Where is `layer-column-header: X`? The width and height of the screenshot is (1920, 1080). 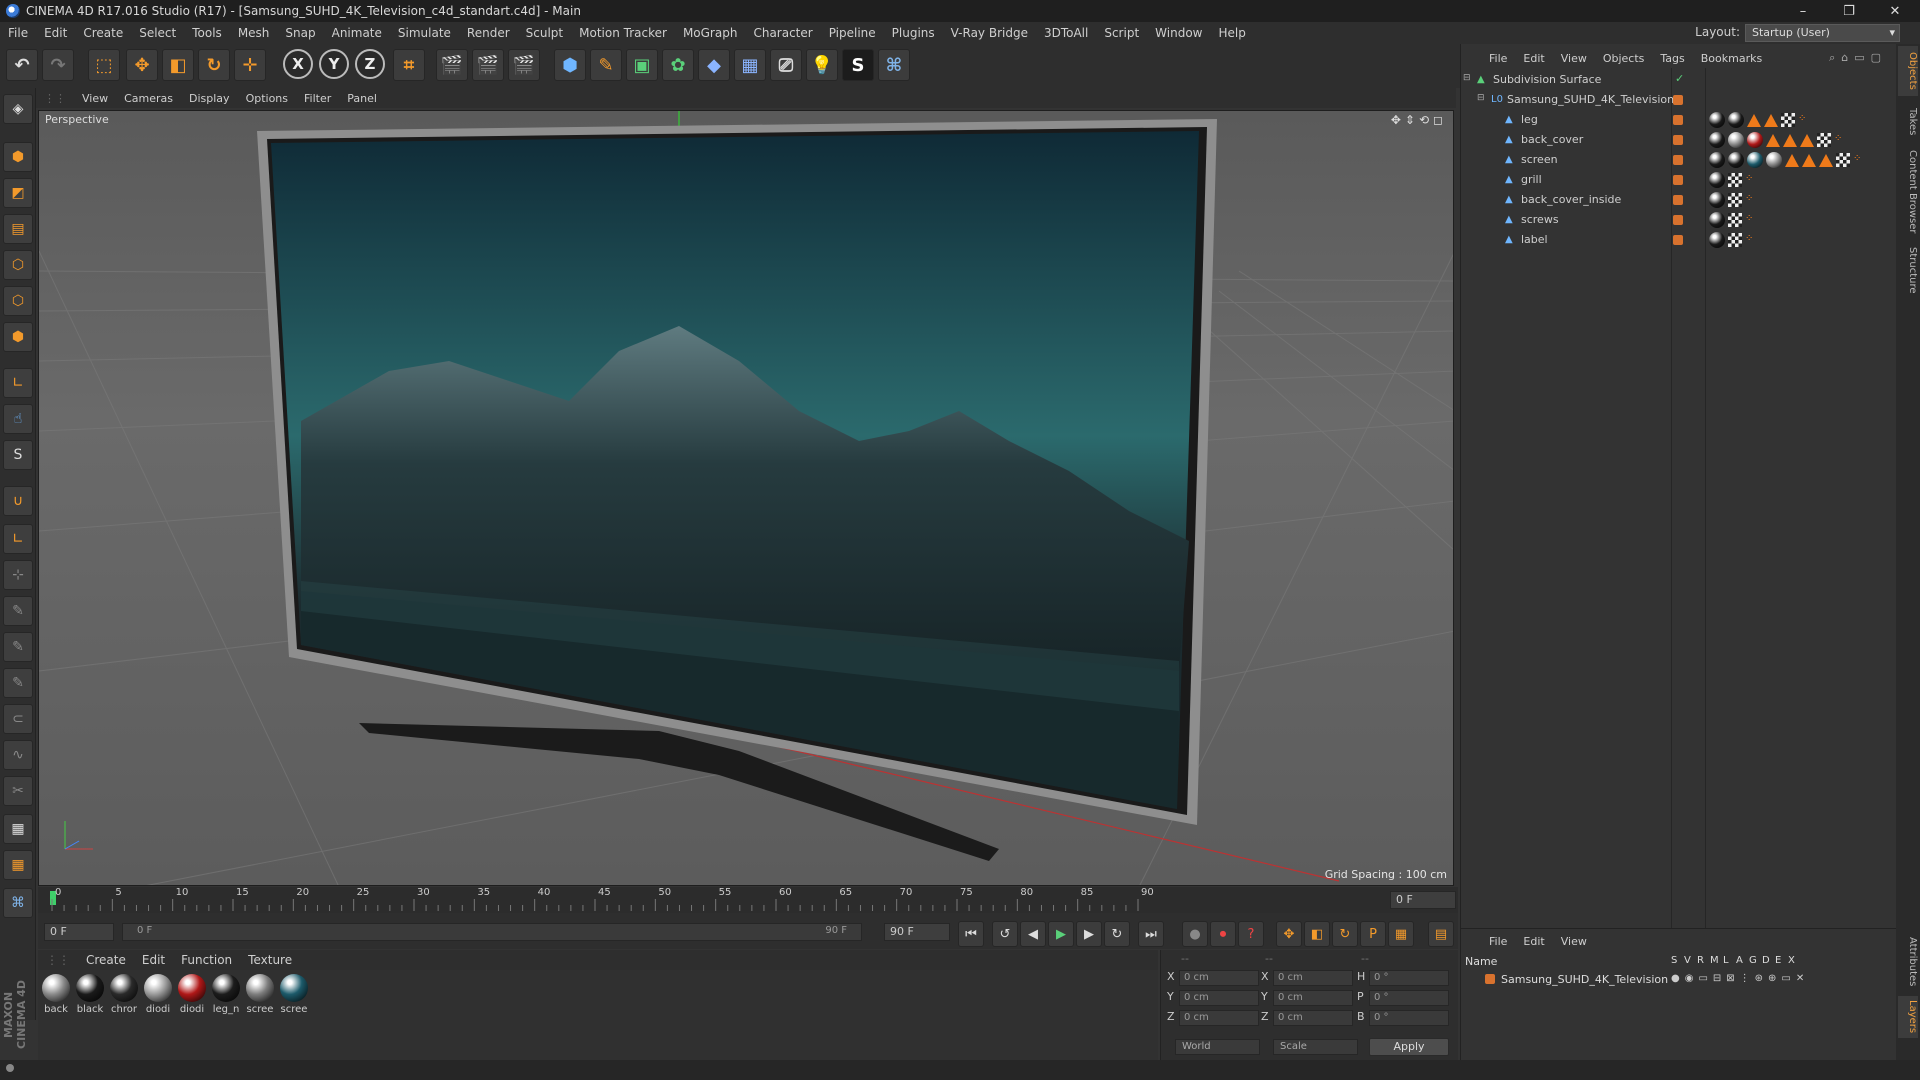 layer-column-header: X is located at coordinates (1791, 960).